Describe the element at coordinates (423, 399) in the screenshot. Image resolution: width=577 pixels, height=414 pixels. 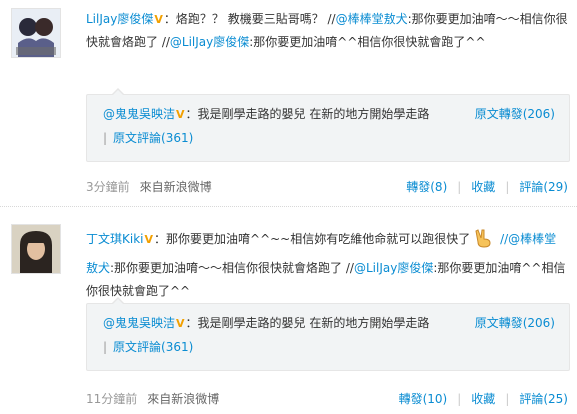
I see `repost-button: 轉發(10)` at that location.